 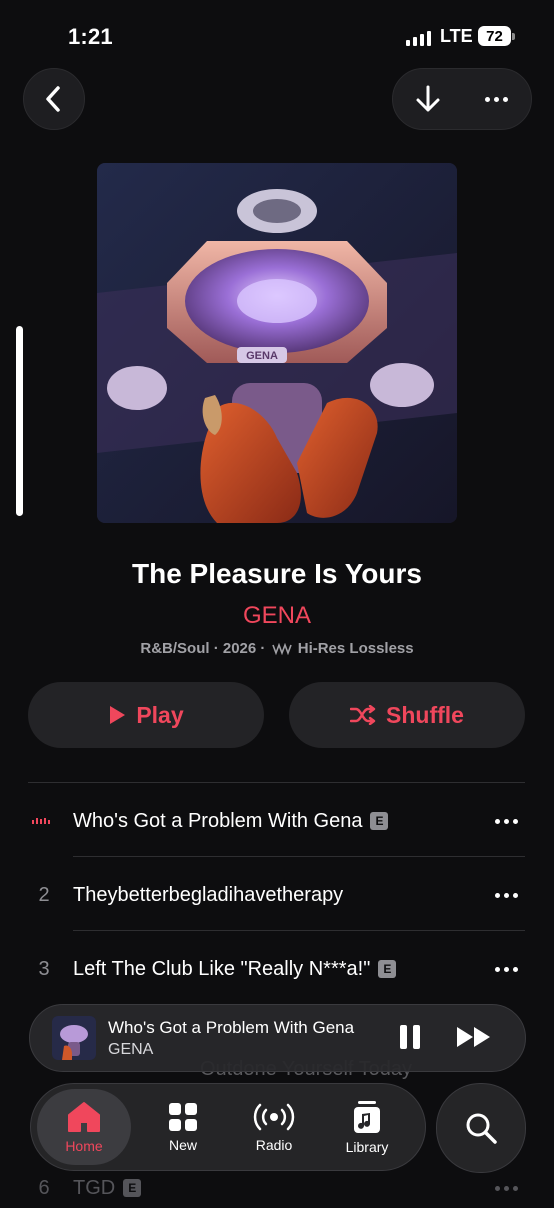 What do you see at coordinates (473, 1037) in the screenshot?
I see `fast-forward-icon` at bounding box center [473, 1037].